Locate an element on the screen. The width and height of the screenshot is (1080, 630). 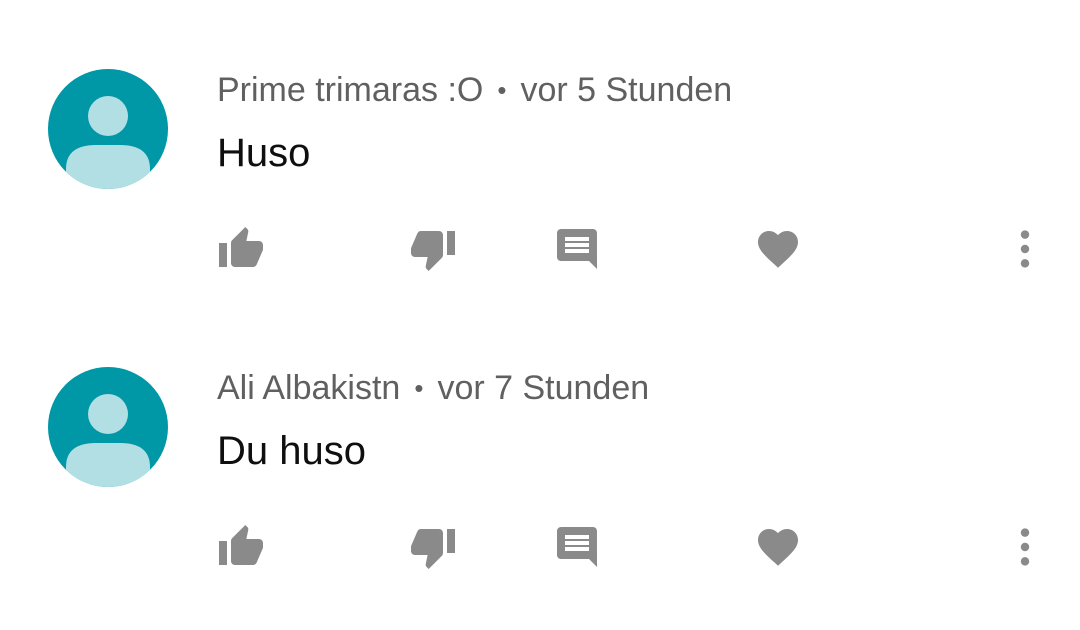
author-name: Ali Albakistn is located at coordinates (308, 388).